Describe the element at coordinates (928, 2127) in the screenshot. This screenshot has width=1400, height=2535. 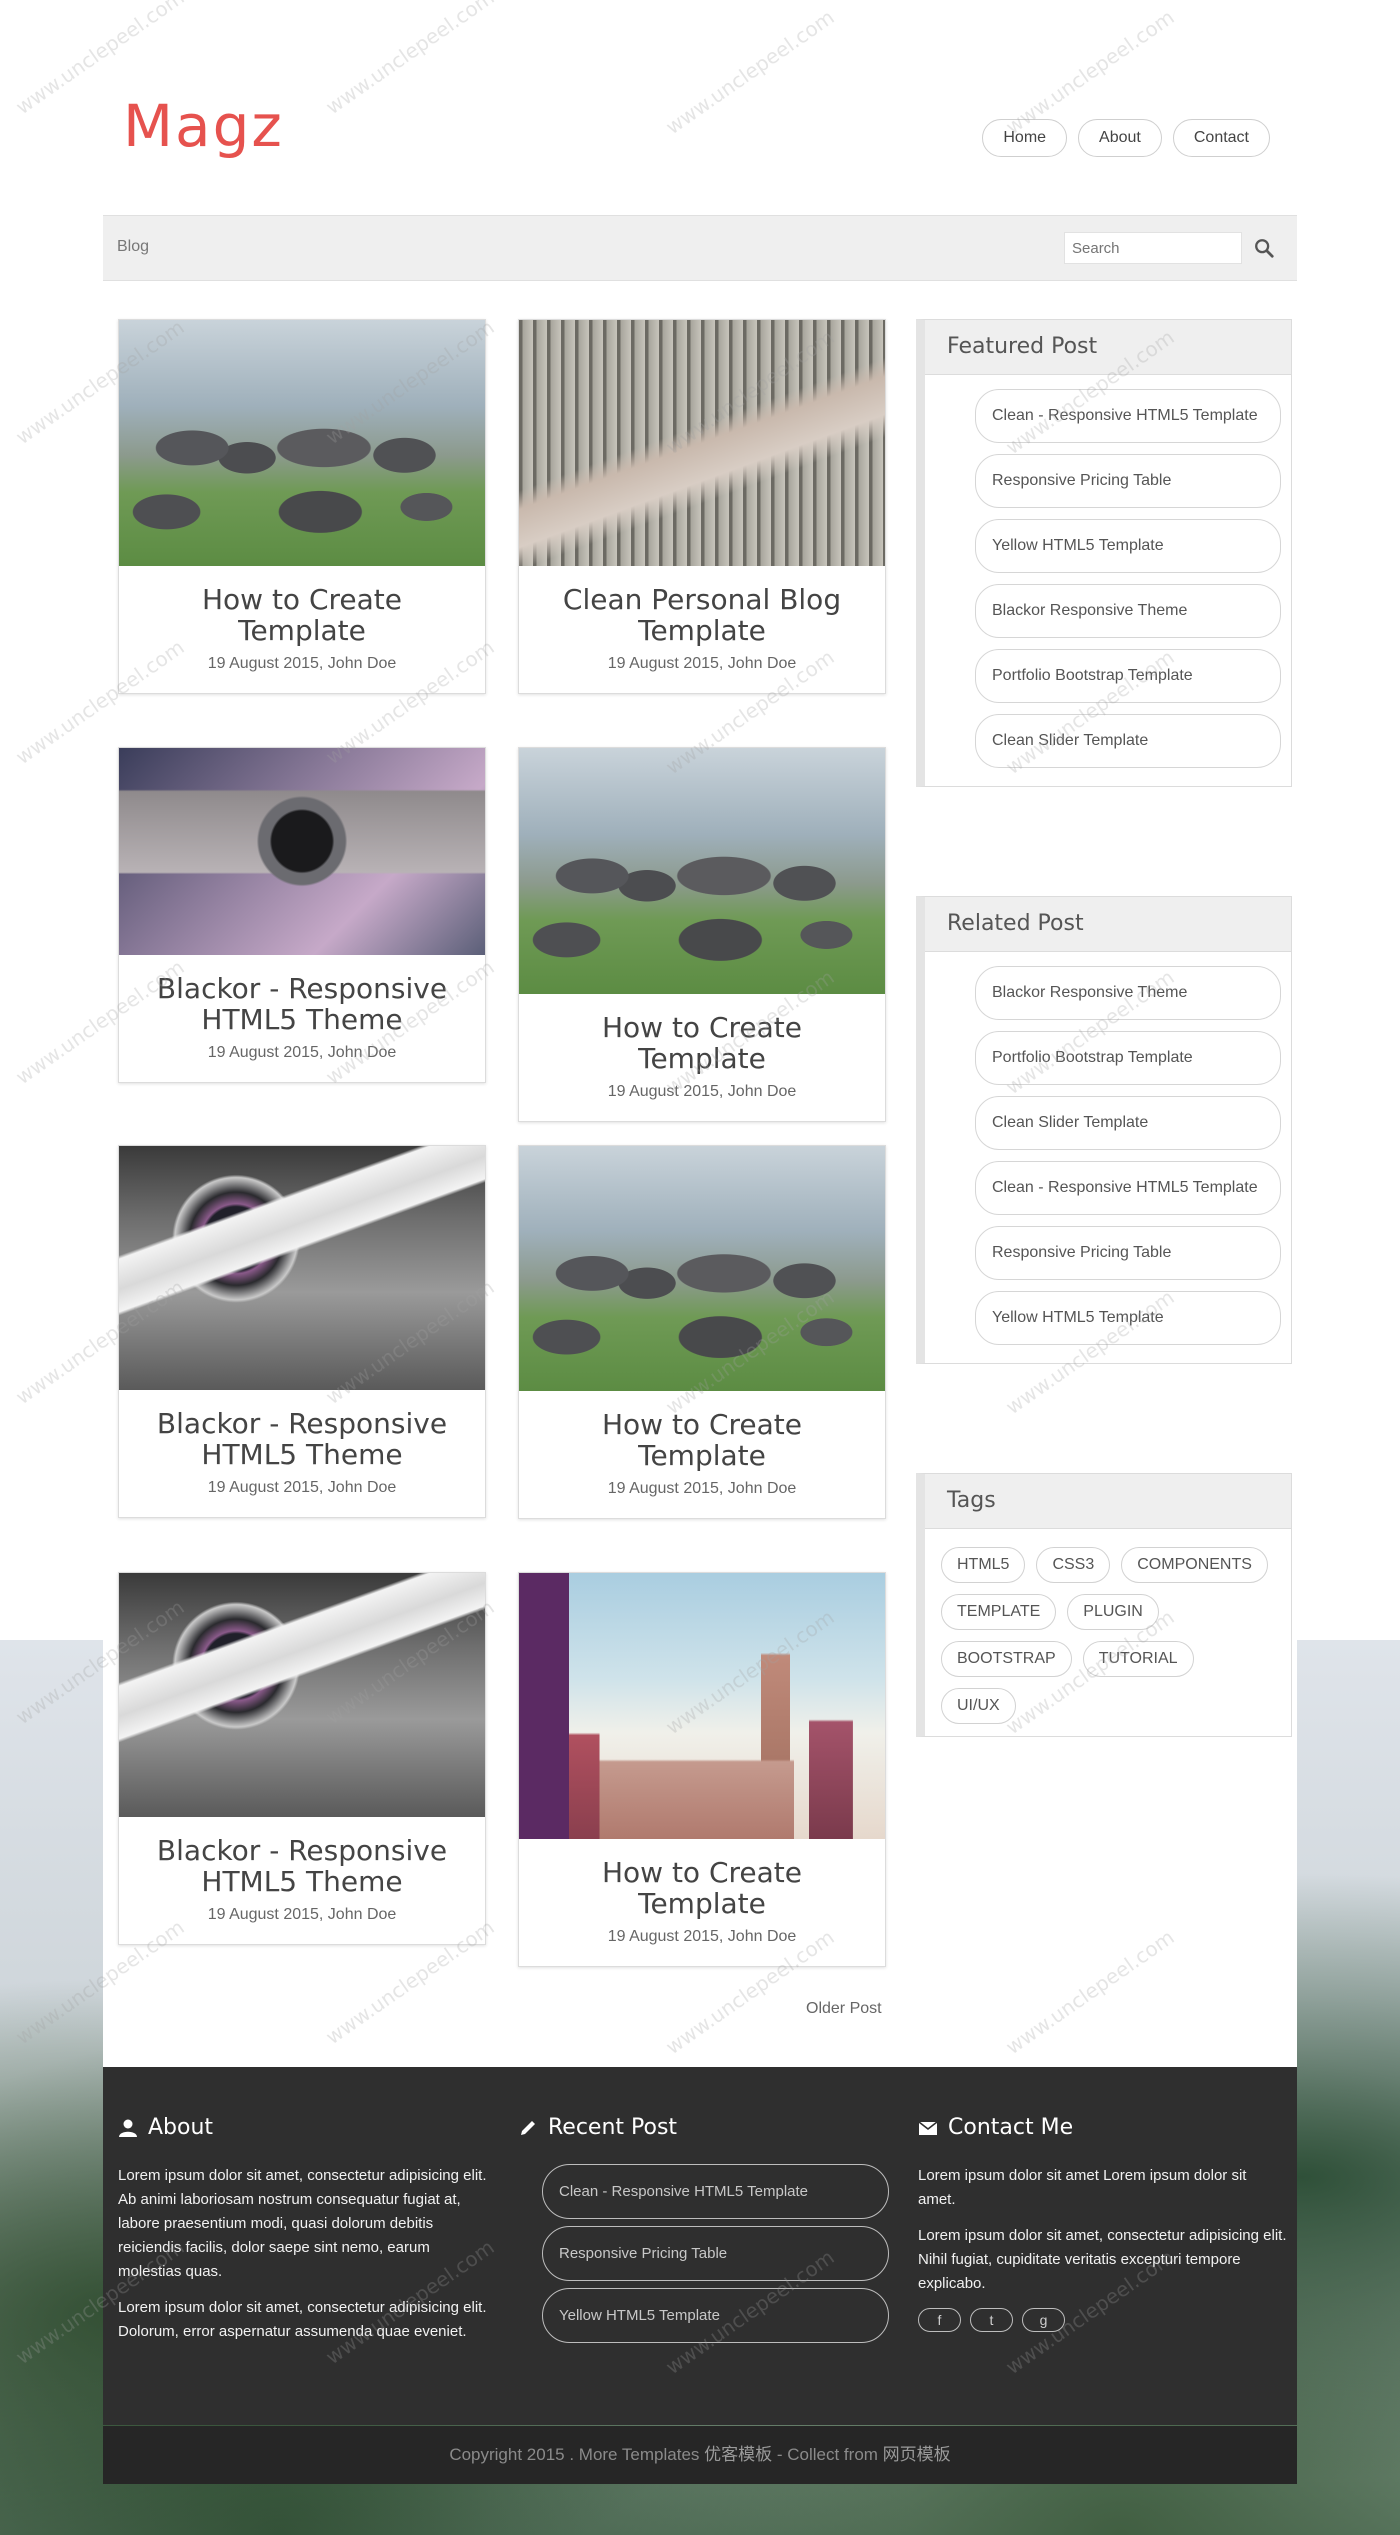
I see `envelope-icon` at that location.